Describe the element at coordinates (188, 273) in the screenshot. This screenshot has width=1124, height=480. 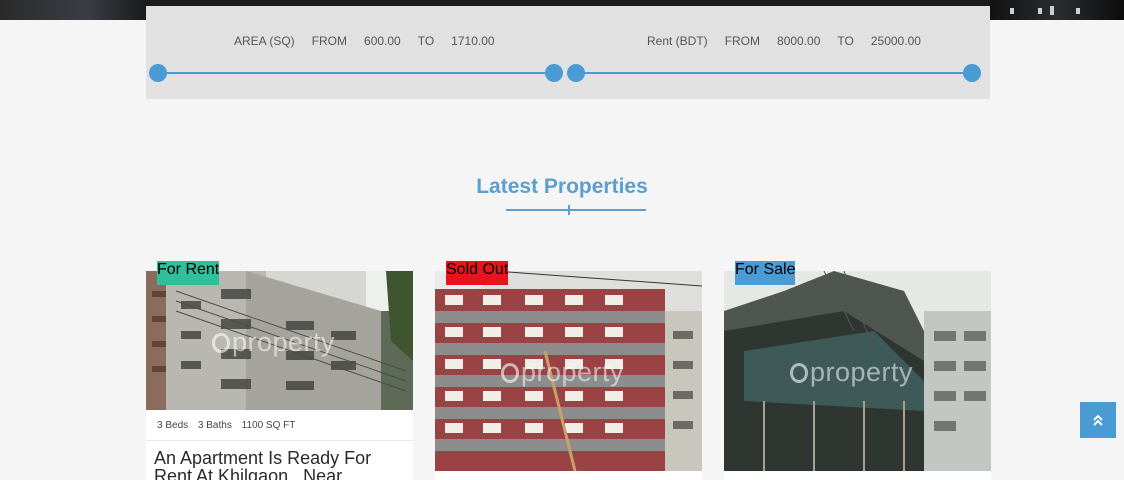
I see `status-badge-for-rent: For Rent` at that location.